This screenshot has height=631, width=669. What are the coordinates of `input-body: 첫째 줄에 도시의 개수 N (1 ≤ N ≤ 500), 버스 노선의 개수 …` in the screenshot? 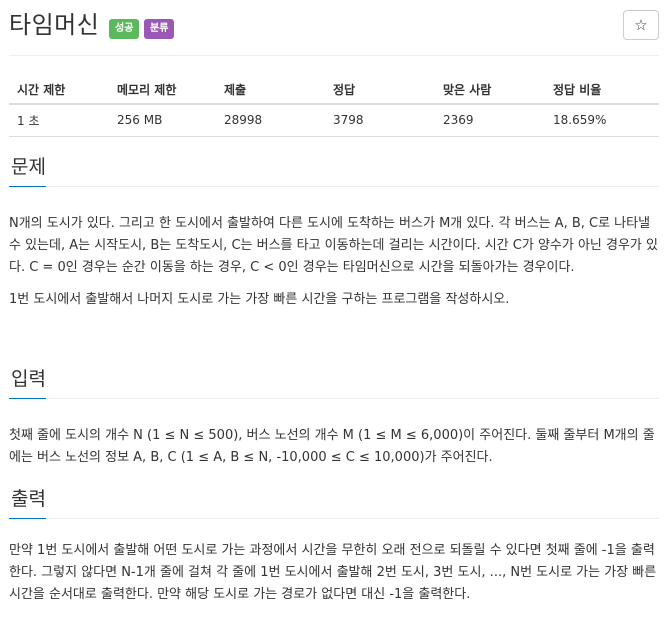 It's located at (334, 447).